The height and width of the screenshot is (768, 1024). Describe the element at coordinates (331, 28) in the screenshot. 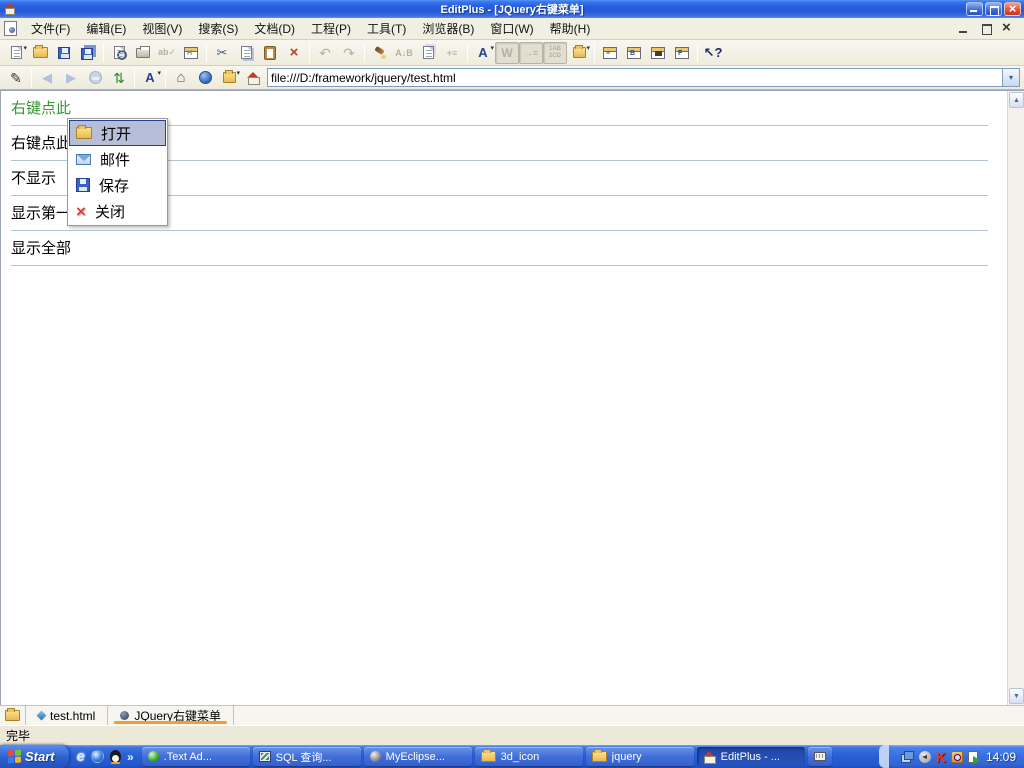

I see `menu-project: 工程(P)` at that location.